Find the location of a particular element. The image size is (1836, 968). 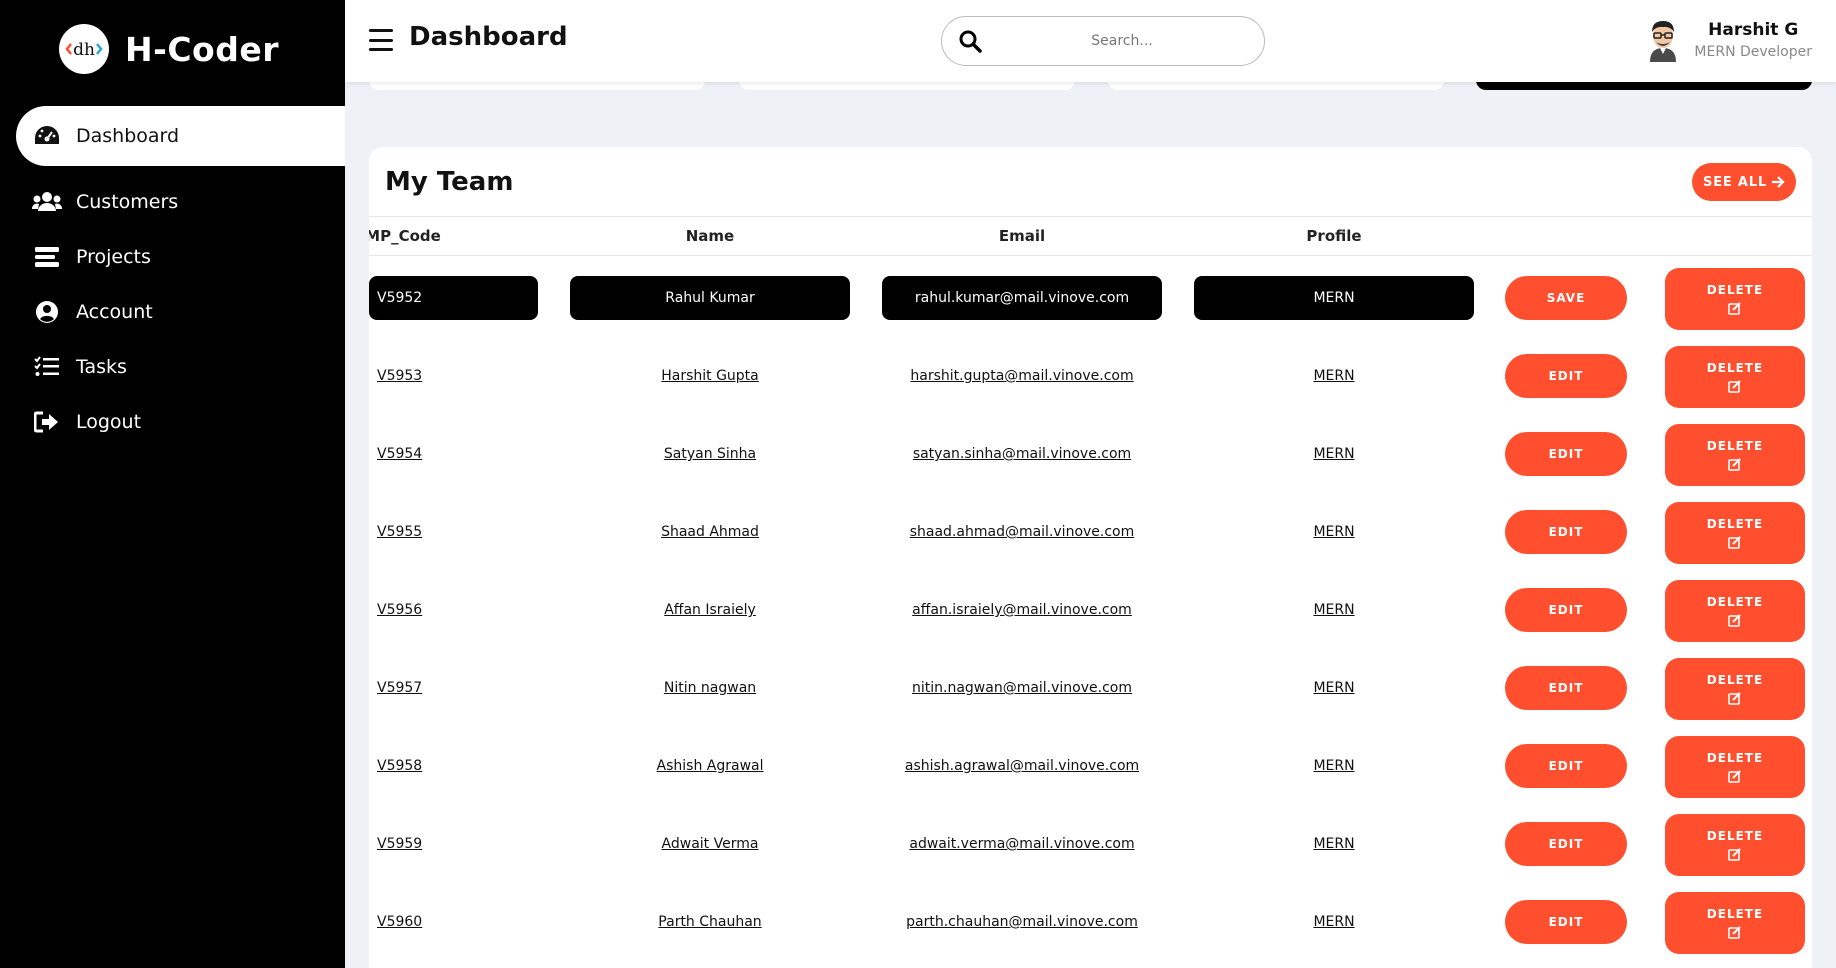

sidebar-item-account: Account is located at coordinates (172, 312).